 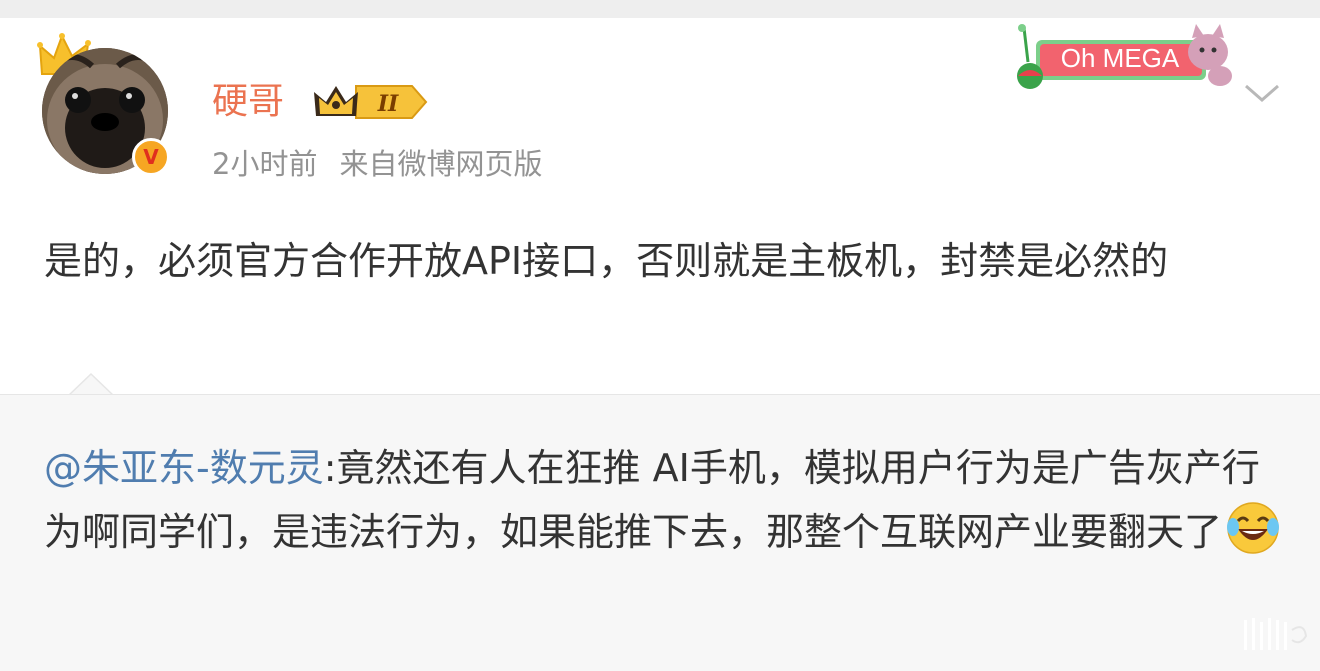 What do you see at coordinates (184, 468) in the screenshot?
I see `mention-link: @朱亚东-数元灵` at bounding box center [184, 468].